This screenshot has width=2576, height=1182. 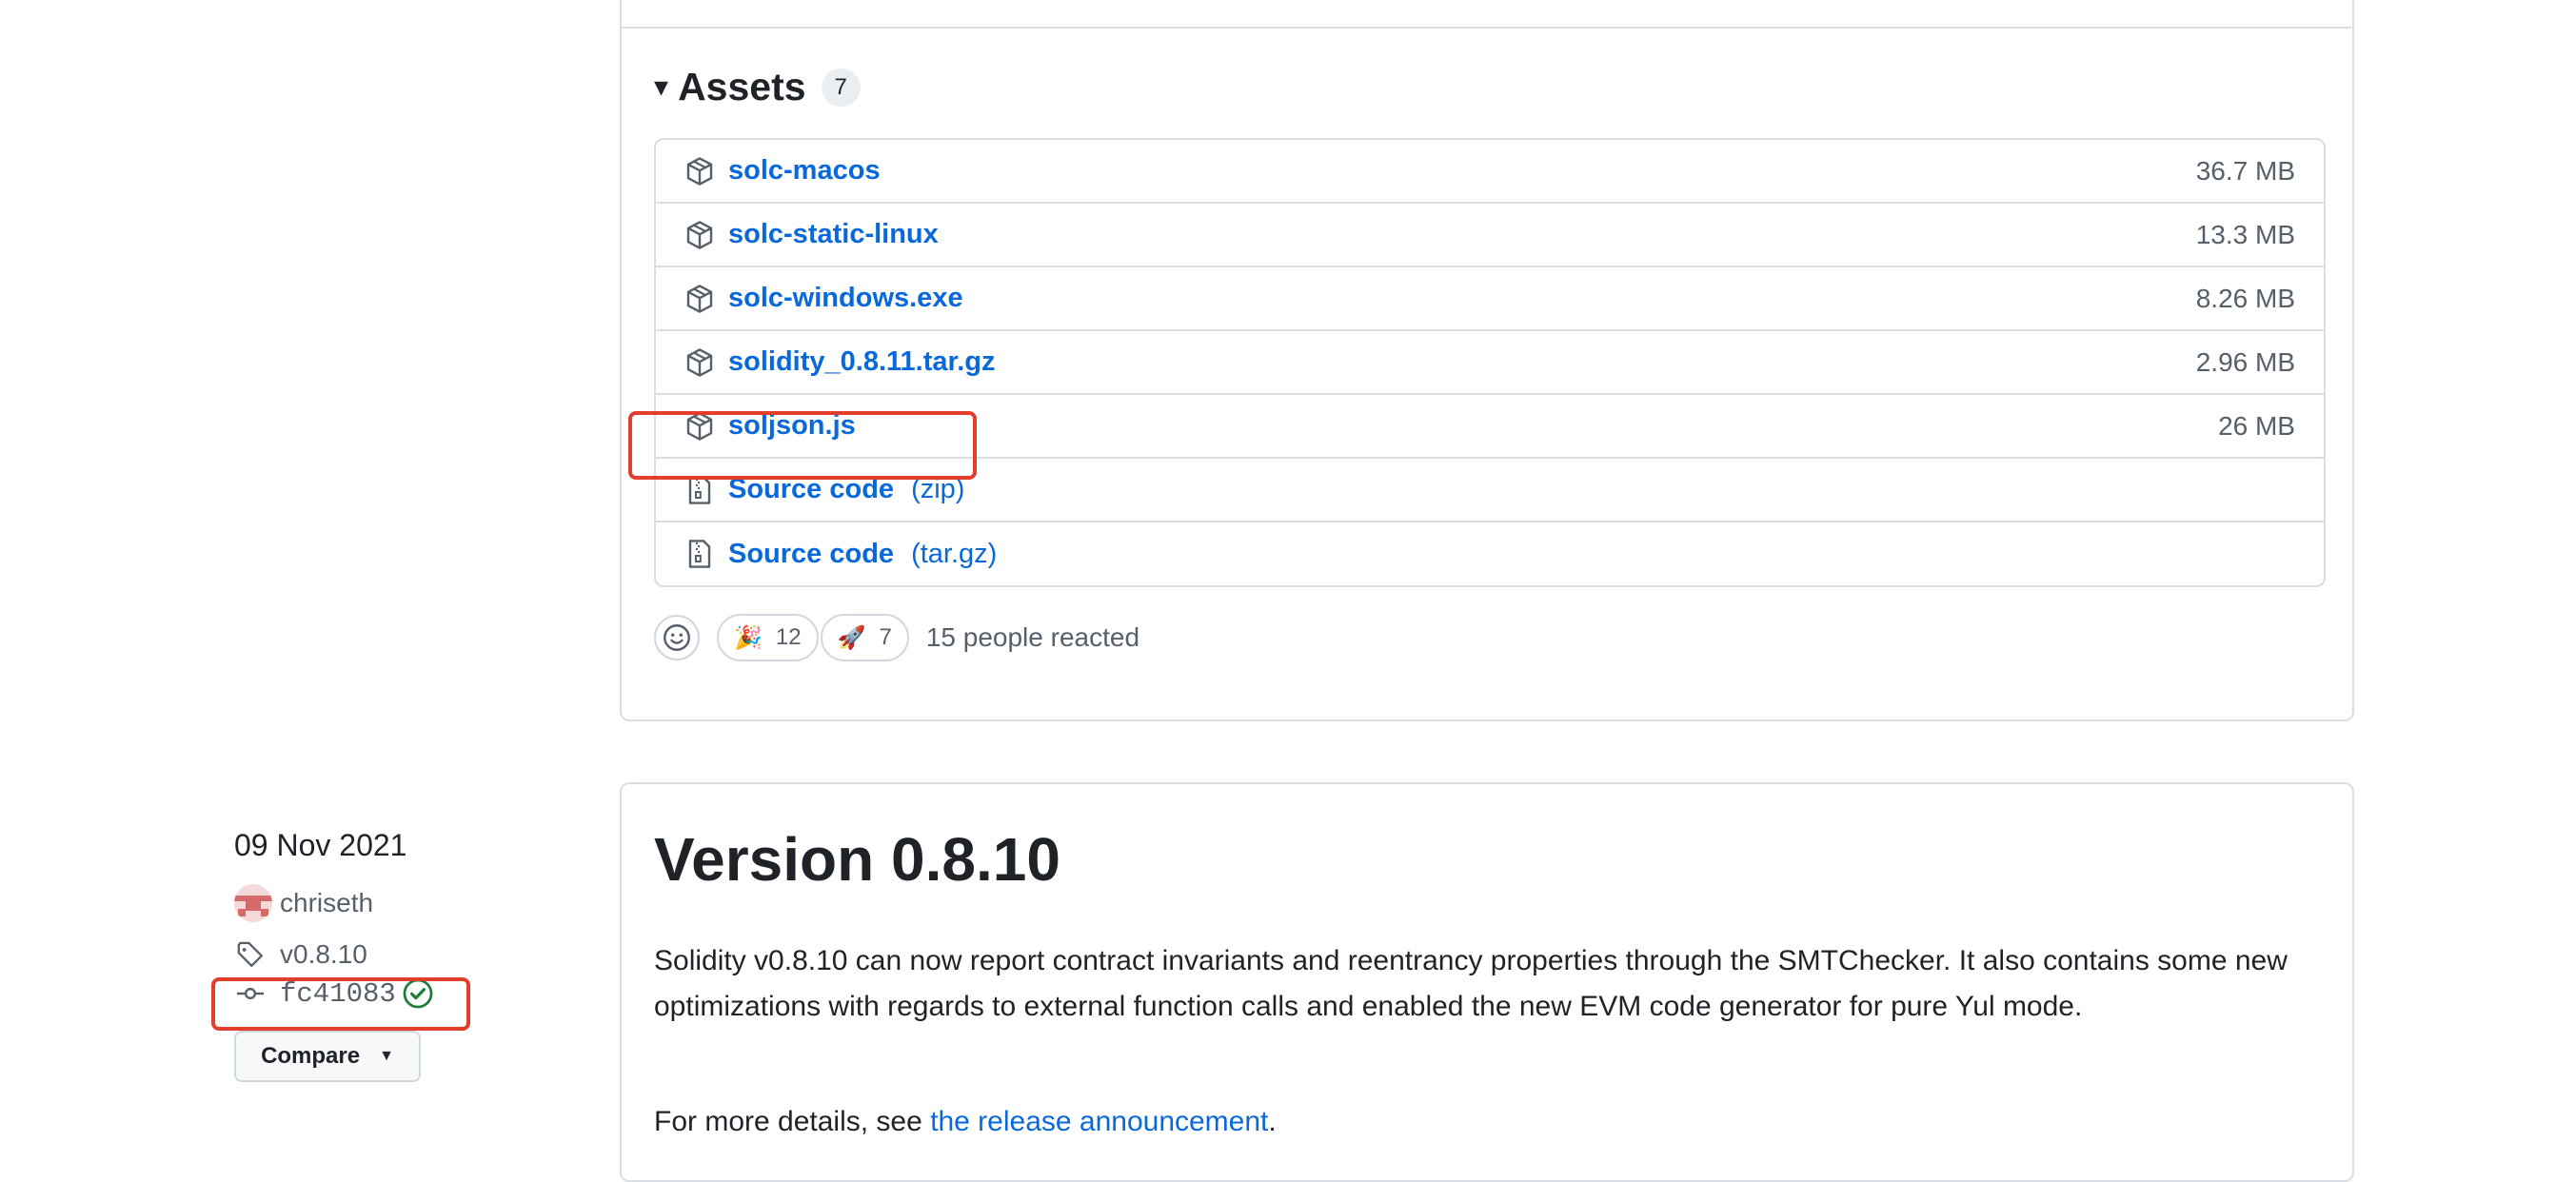 I want to click on asset-row: solc-static-linux 13.3 MB, so click(x=1490, y=235).